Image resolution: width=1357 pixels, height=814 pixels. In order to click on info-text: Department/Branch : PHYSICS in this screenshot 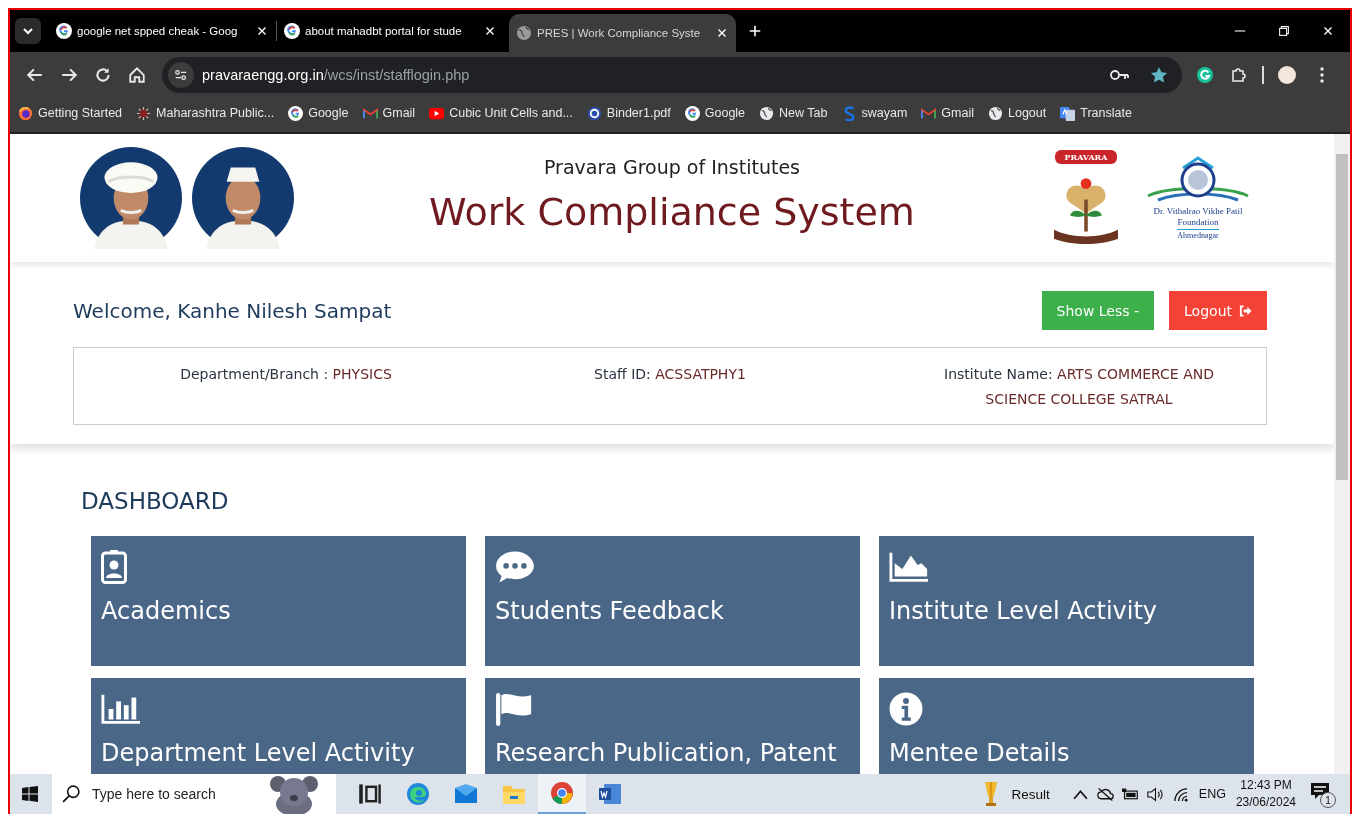, I will do `click(286, 374)`.